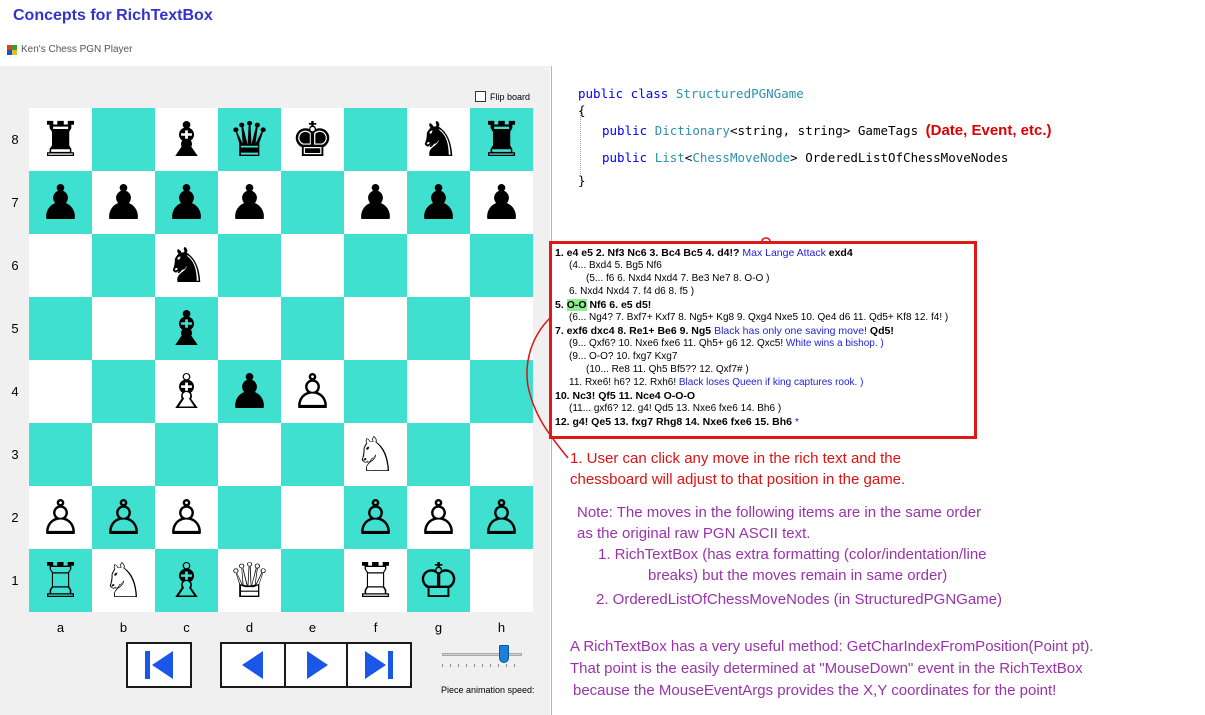  Describe the element at coordinates (60, 265) in the screenshot. I see `square-a6` at that location.